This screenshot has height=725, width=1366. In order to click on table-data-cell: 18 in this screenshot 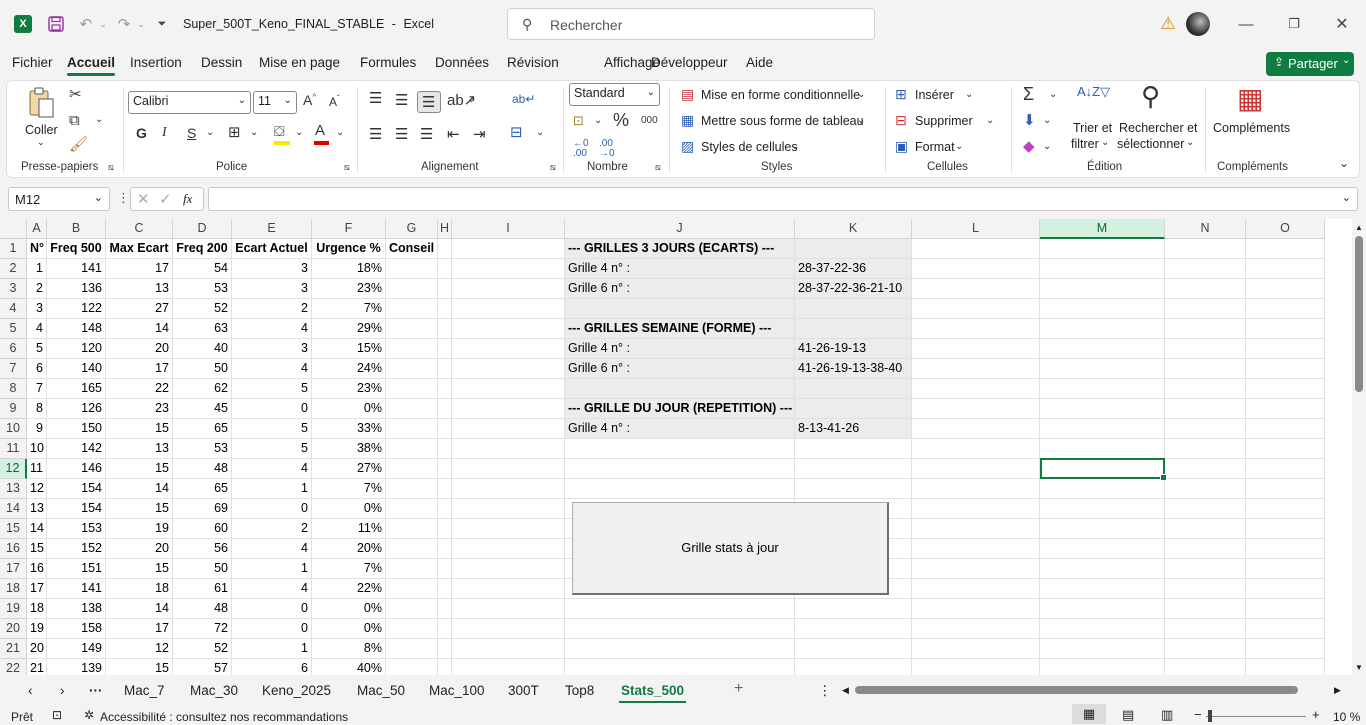, I will do `click(139, 589)`.